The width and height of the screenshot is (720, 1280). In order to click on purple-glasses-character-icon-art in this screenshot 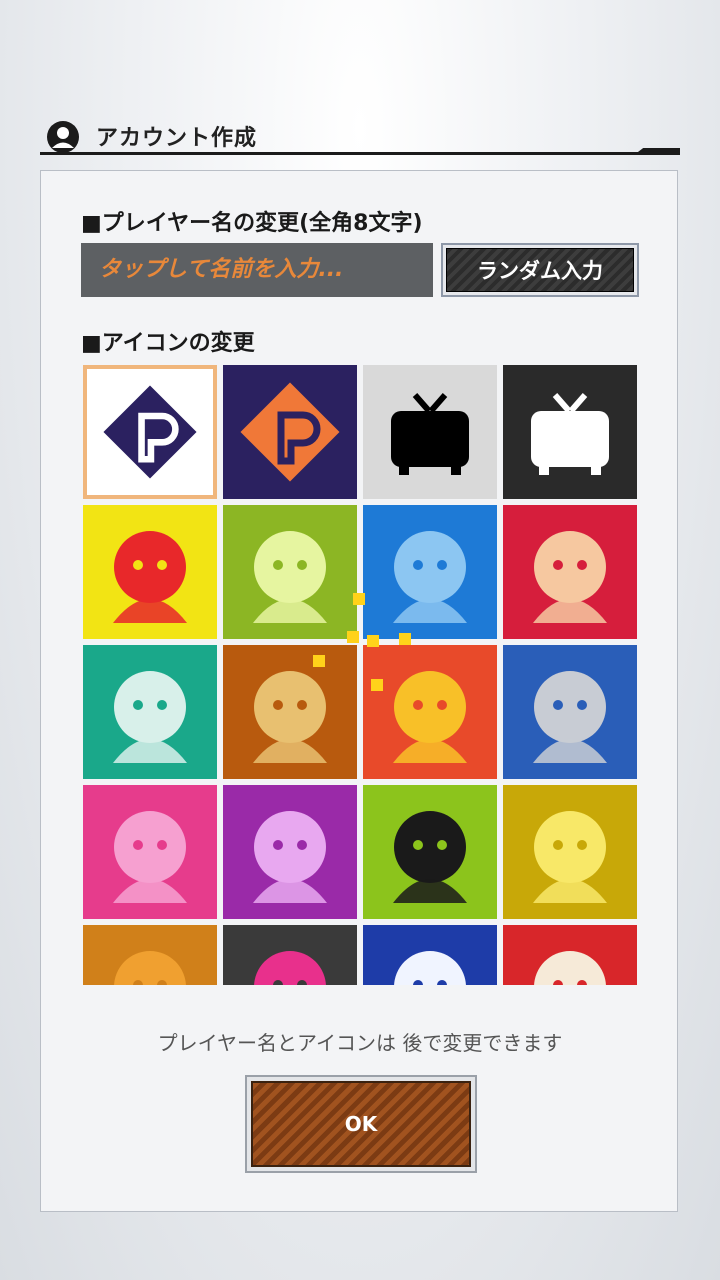, I will do `click(290, 857)`.